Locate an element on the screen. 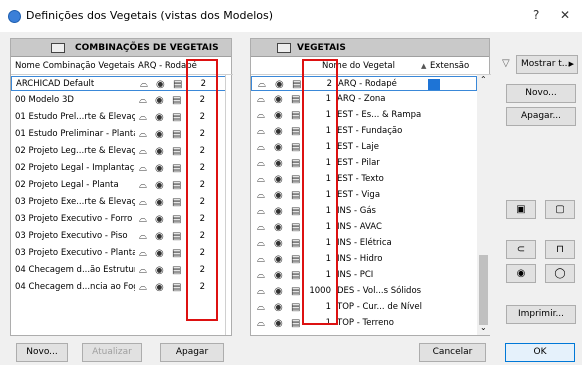  scroll-down-icon: ⌄ is located at coordinates (483, 327).